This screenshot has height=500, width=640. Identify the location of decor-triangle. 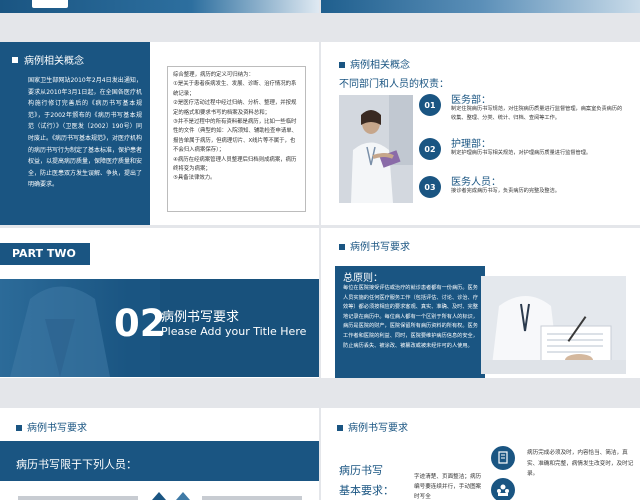
(159, 496).